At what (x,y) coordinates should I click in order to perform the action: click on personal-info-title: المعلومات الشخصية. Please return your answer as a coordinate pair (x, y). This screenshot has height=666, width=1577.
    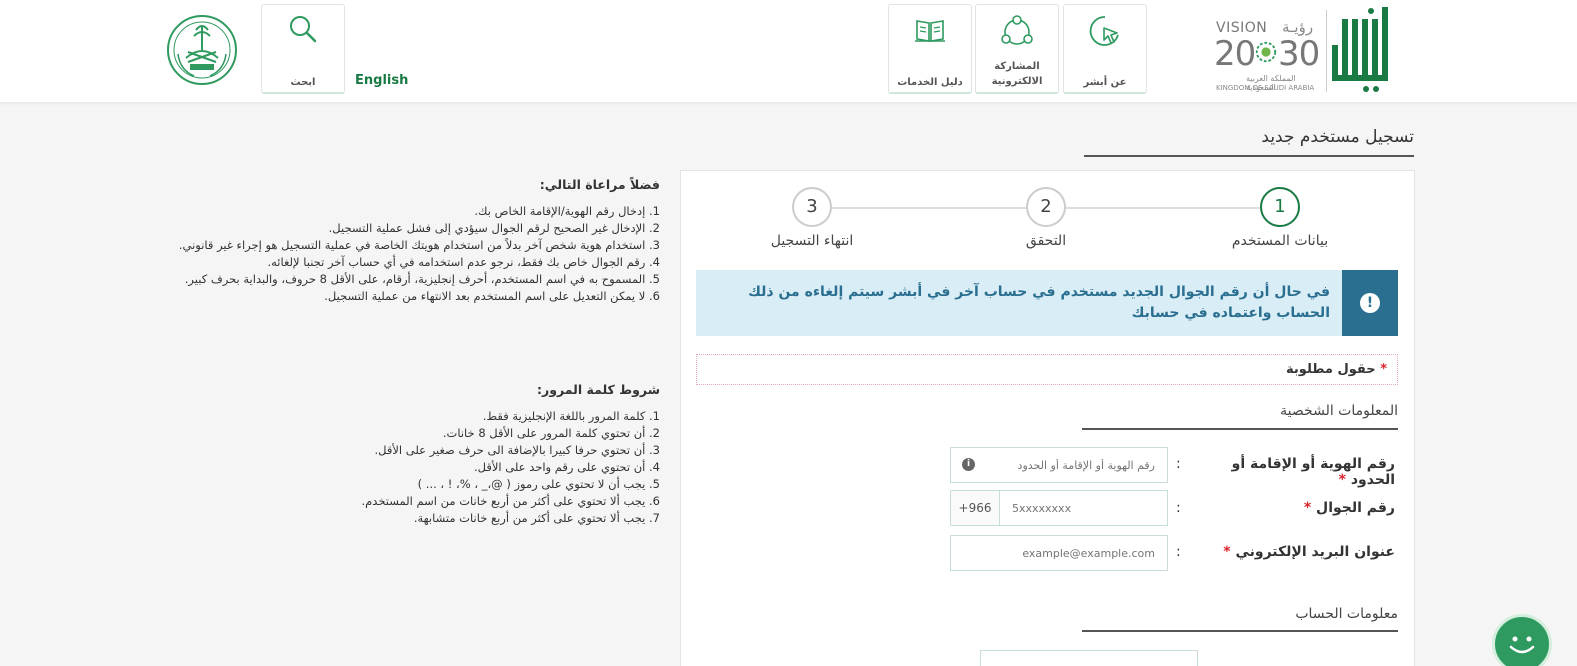
    Looking at the image, I should click on (1339, 411).